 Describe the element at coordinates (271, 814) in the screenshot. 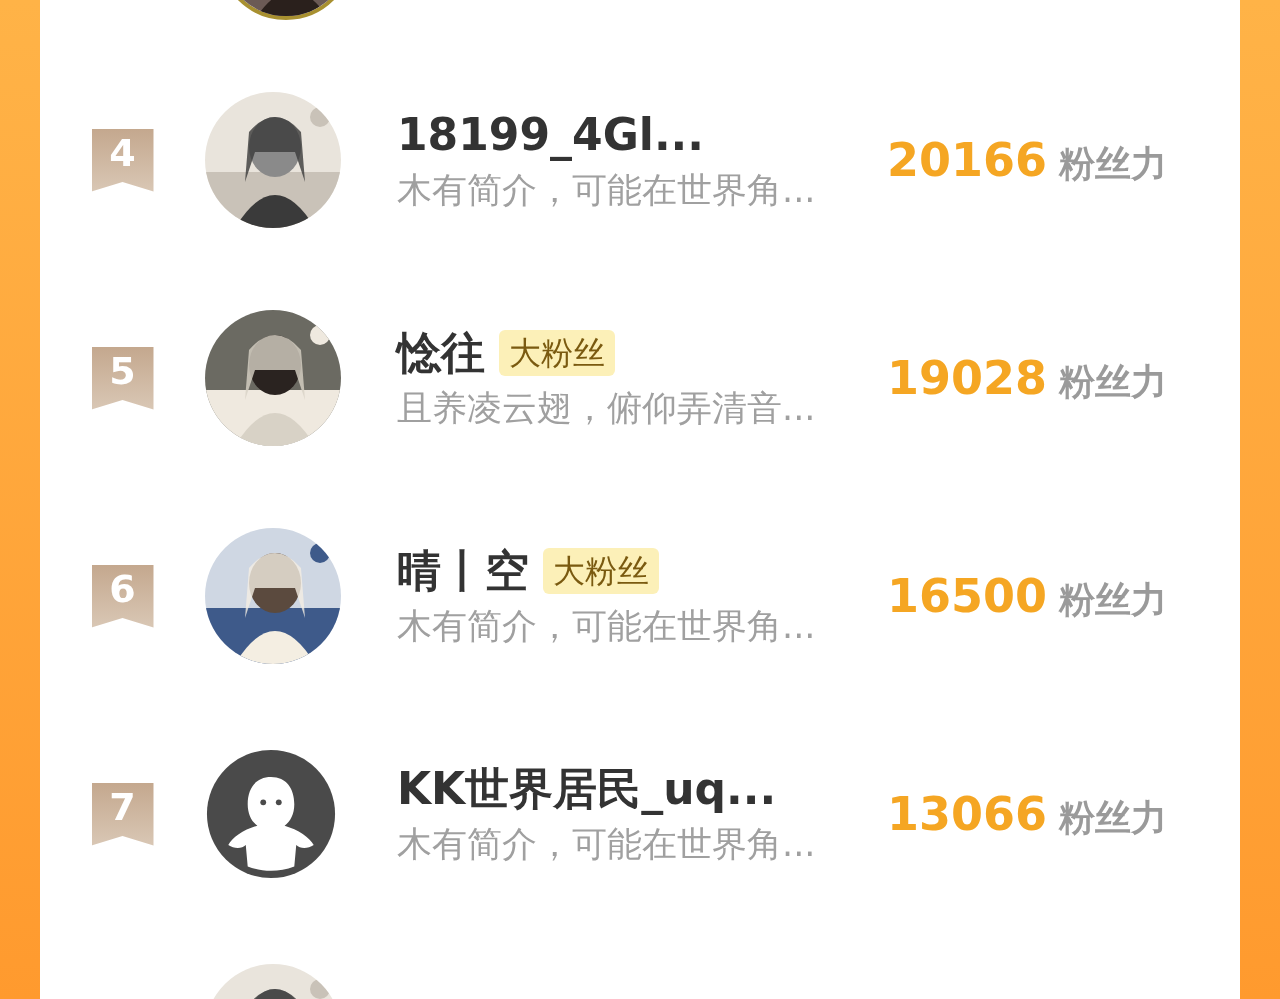

I see `default-avatar-icon` at that location.